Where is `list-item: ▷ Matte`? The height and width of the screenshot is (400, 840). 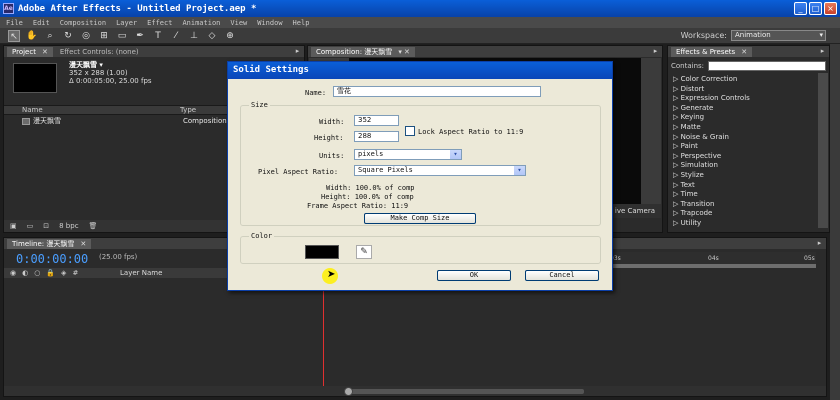
list-item: ▷ Matte is located at coordinates (743, 128).